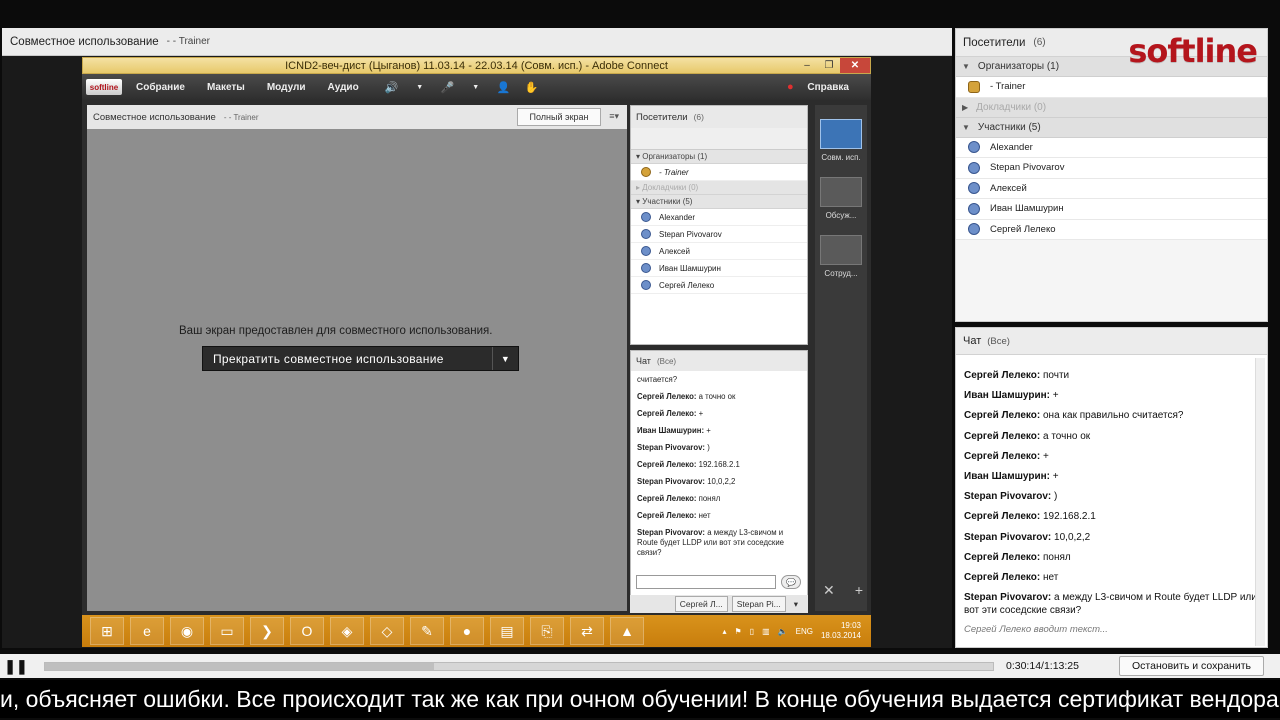 The width and height of the screenshot is (1280, 720). Describe the element at coordinates (706, 582) in the screenshot. I see `chat-input` at that location.